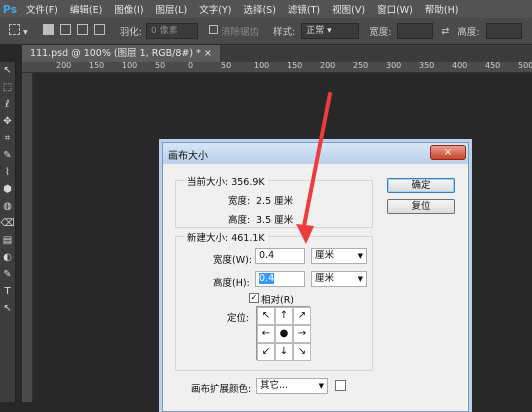 This screenshot has height=412, width=532. I want to click on tool-icon: ⬢, so click(7, 189).